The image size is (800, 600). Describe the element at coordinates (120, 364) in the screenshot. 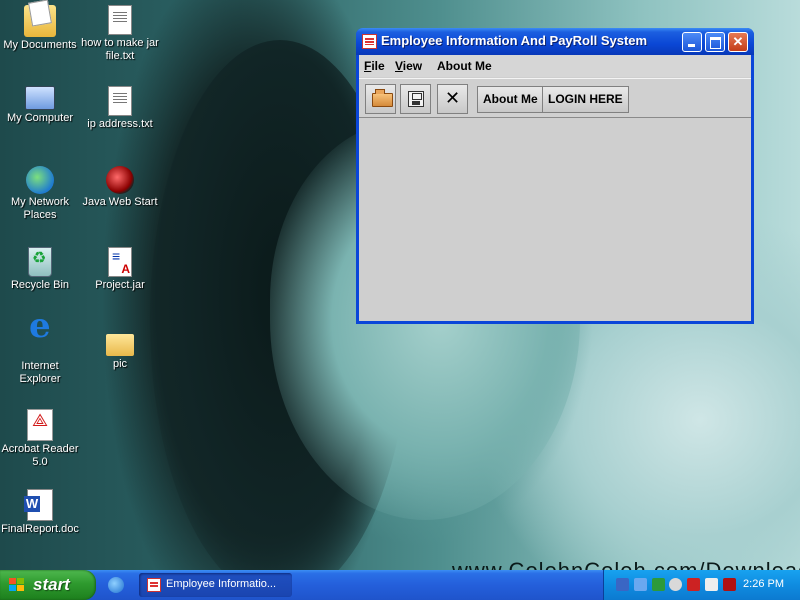

I see `desktop-icon-label: pic` at that location.